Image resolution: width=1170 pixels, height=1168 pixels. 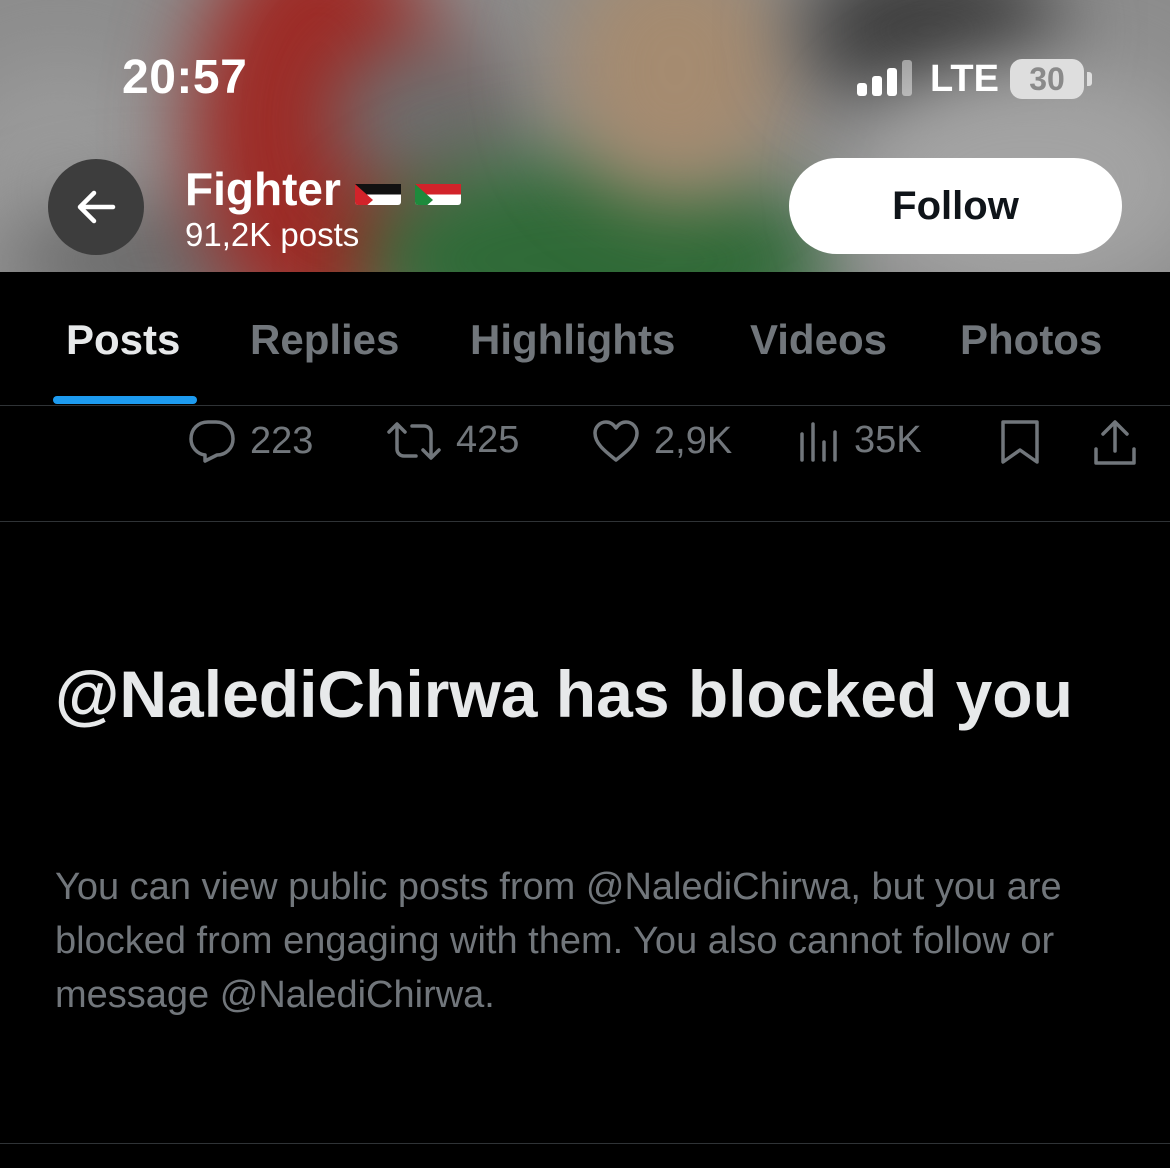 I want to click on network-label: LTE, so click(x=964, y=79).